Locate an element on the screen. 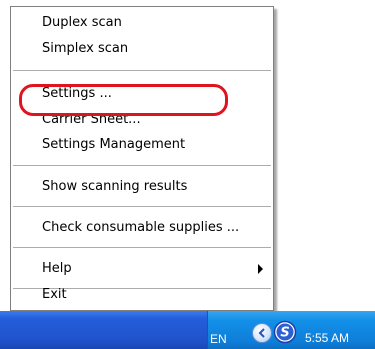 The width and height of the screenshot is (375, 349). menu-item-label: Duplex scan is located at coordinates (82, 22).